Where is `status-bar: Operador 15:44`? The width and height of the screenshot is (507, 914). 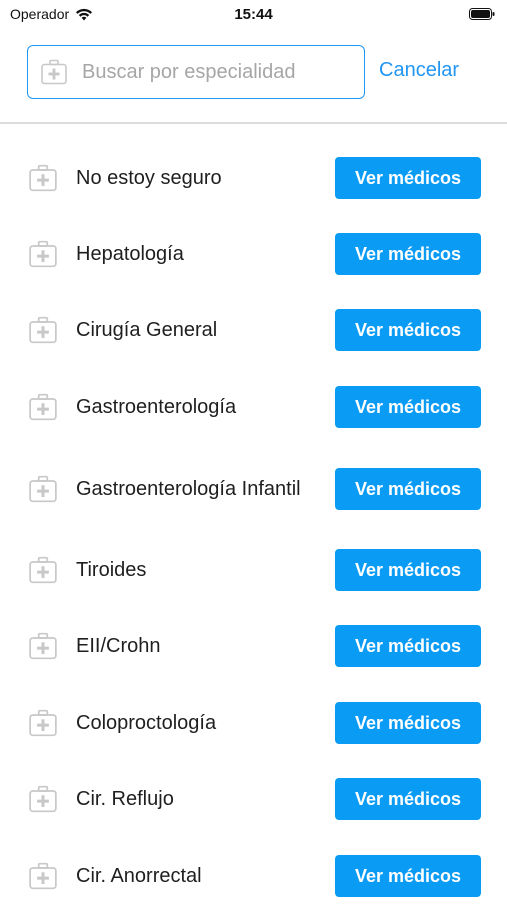
status-bar: Operador 15:44 is located at coordinates (253, 14).